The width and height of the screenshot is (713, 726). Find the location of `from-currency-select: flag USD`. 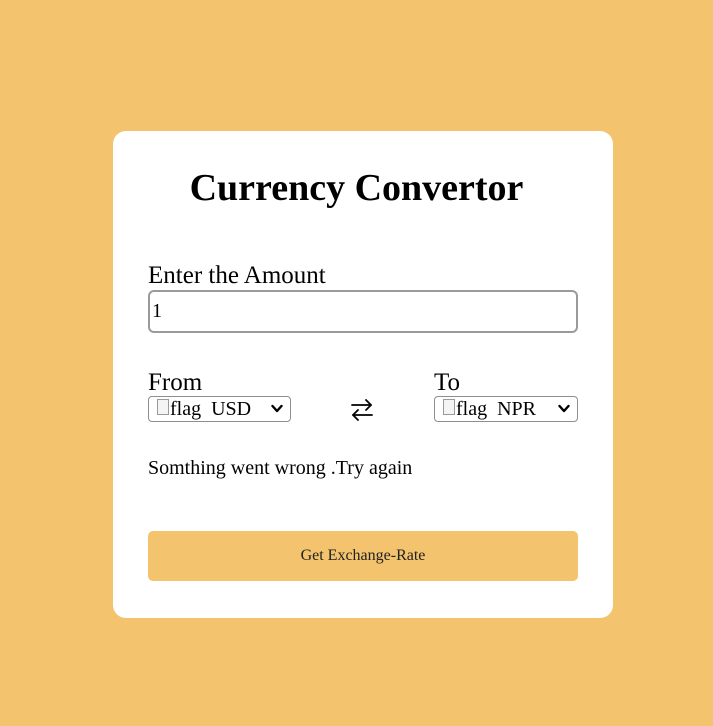

from-currency-select: flag USD is located at coordinates (219, 409).